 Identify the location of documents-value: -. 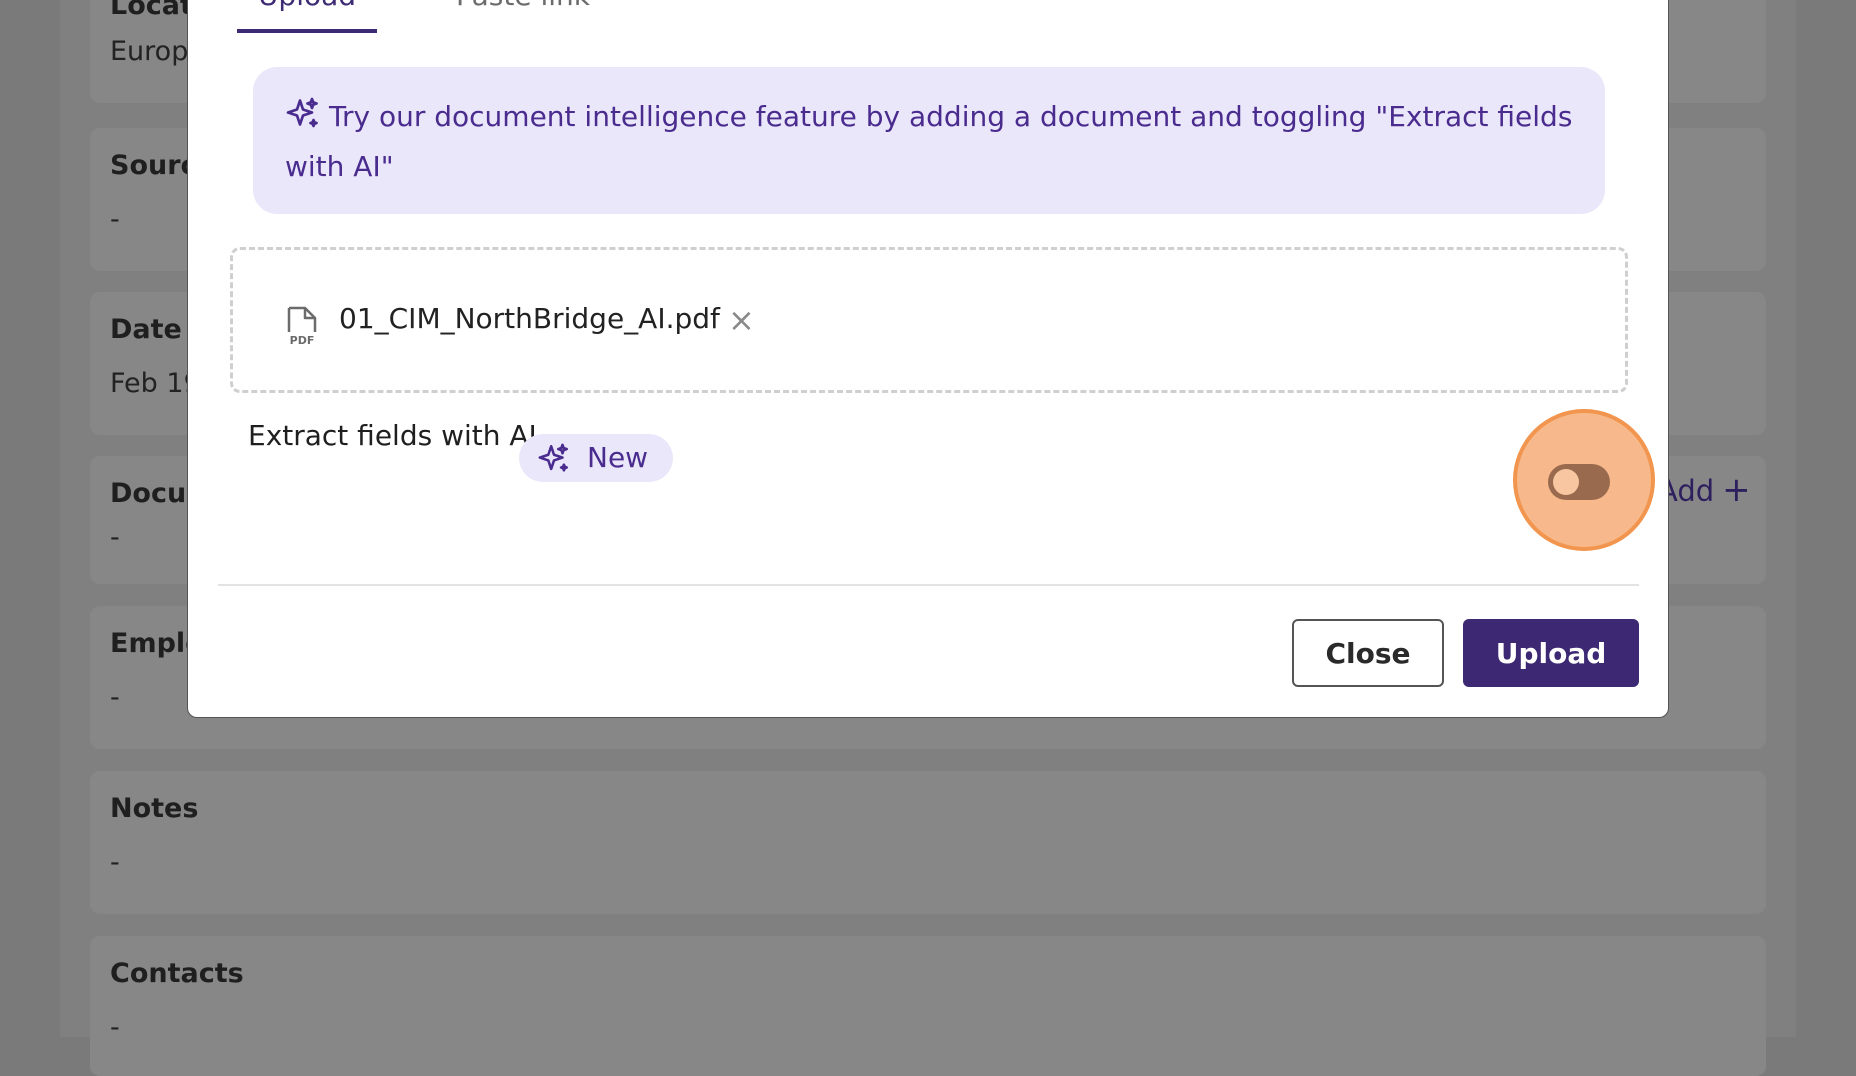
(115, 537).